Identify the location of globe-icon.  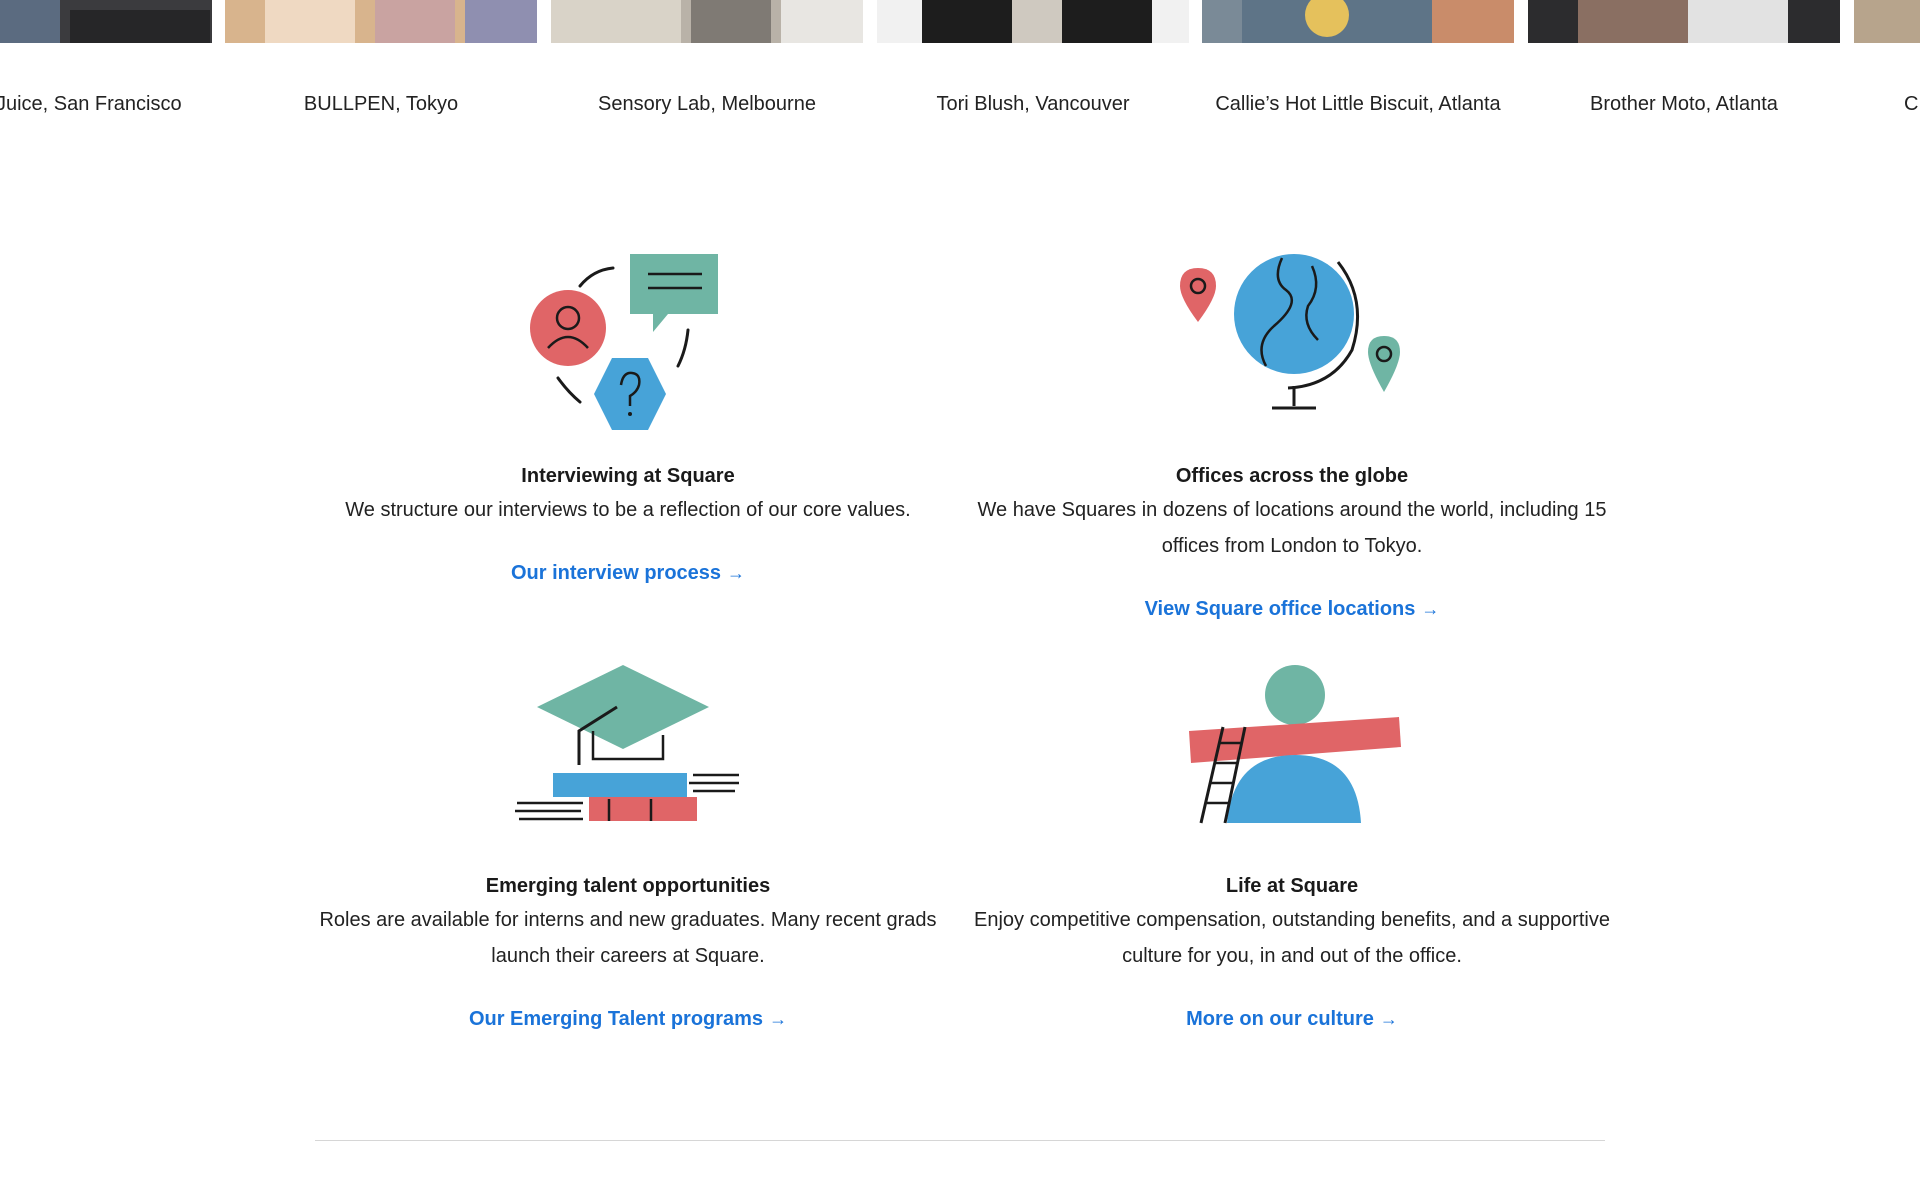
(1296, 332).